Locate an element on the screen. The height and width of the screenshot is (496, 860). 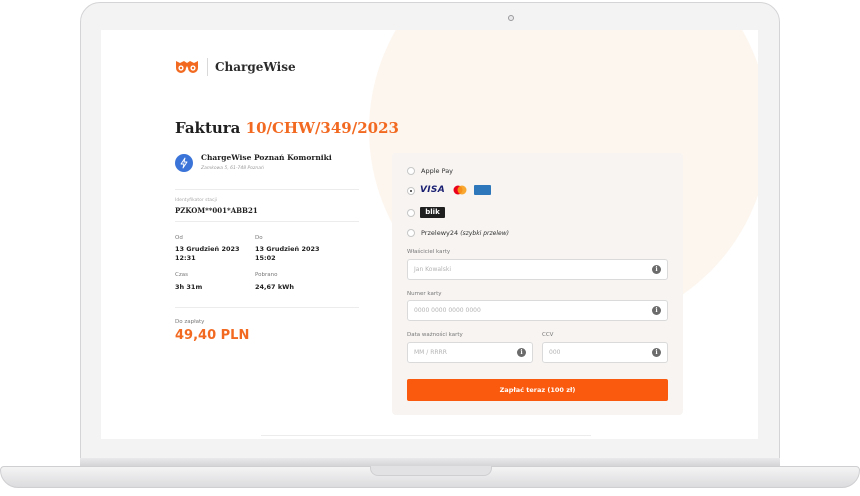
expiry-field: MM / RRRR i is located at coordinates (470, 352).